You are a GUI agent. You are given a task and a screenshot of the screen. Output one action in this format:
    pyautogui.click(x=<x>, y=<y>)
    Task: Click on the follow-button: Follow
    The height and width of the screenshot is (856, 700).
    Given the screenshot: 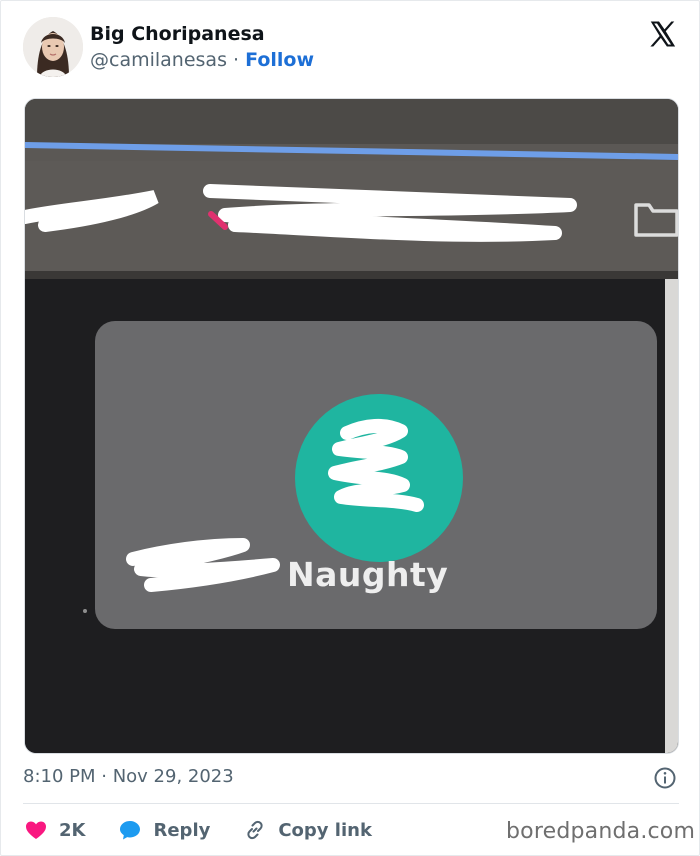 What is the action you would take?
    pyautogui.click(x=279, y=60)
    